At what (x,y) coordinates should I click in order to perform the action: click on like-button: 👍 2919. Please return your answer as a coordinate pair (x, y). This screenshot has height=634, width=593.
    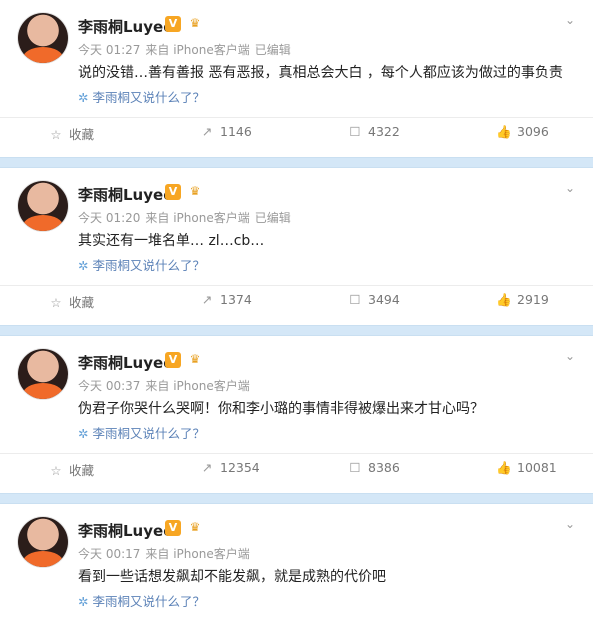
    Looking at the image, I should click on (522, 301).